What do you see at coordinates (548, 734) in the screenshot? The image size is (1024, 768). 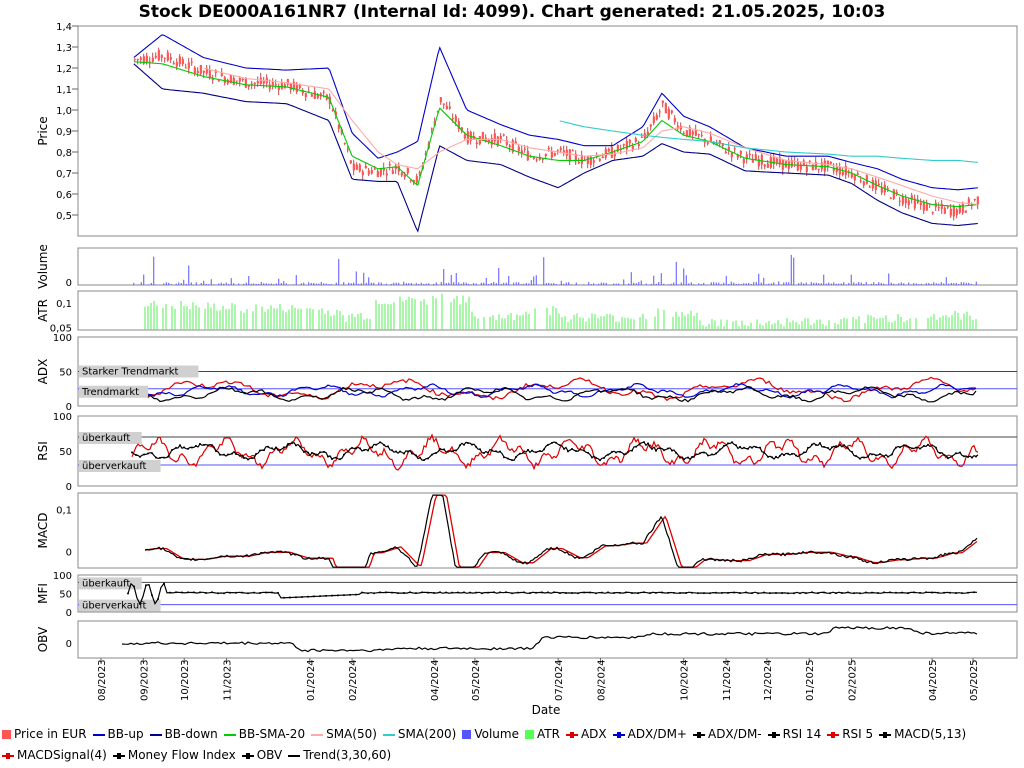 I see `legend-label: ATR` at bounding box center [548, 734].